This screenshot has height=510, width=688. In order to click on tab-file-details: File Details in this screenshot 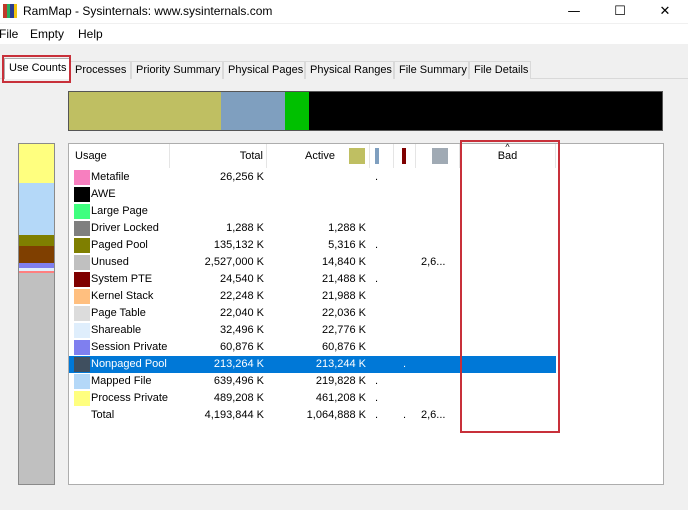, I will do `click(500, 70)`.